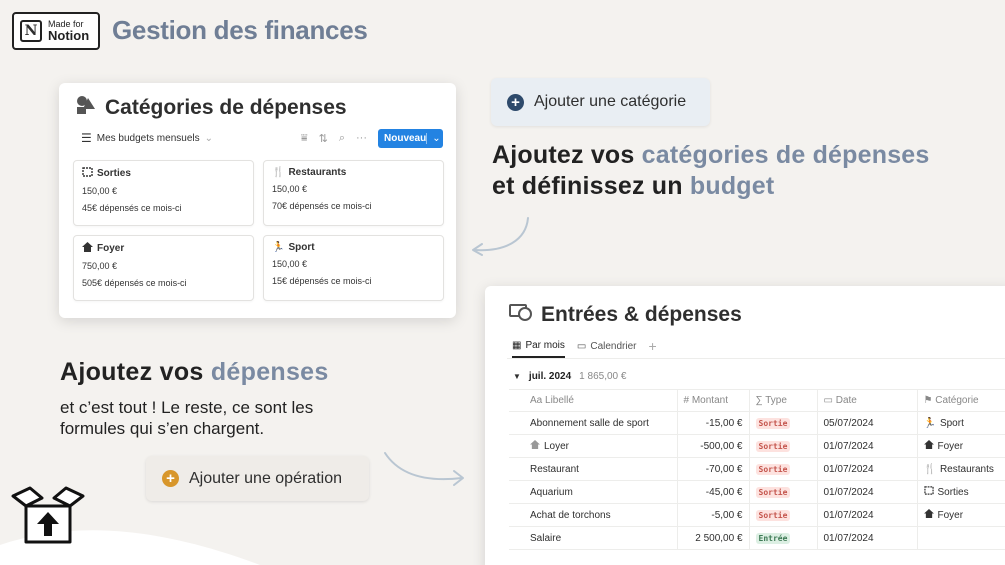  What do you see at coordinates (712, 492) in the screenshot?
I see `cell-amount: -45,00 €` at bounding box center [712, 492].